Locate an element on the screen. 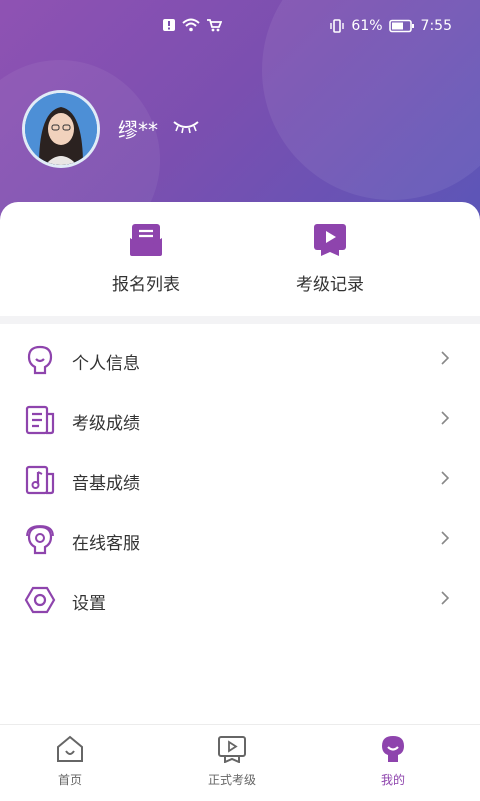  status-right-icons: 61% 7:55 is located at coordinates (390, 26).